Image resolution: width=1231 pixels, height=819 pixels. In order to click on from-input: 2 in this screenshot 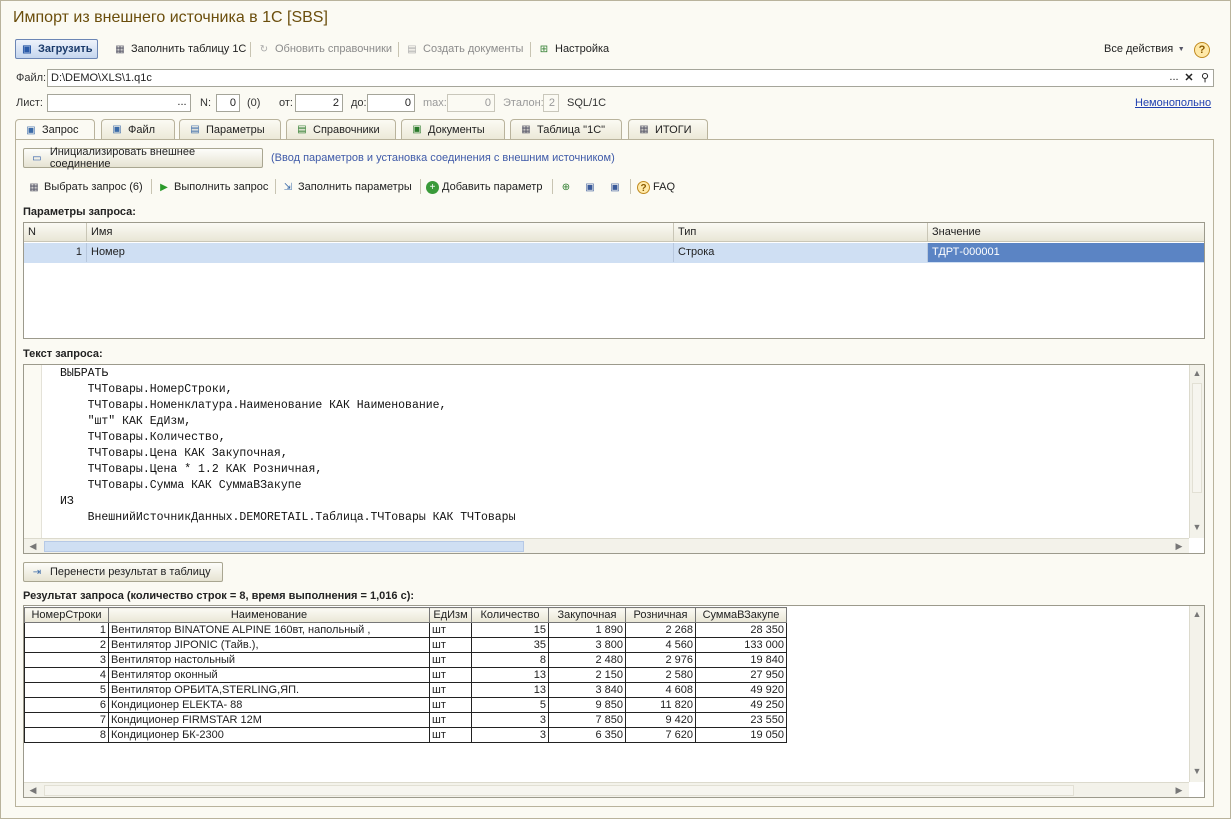, I will do `click(319, 103)`.